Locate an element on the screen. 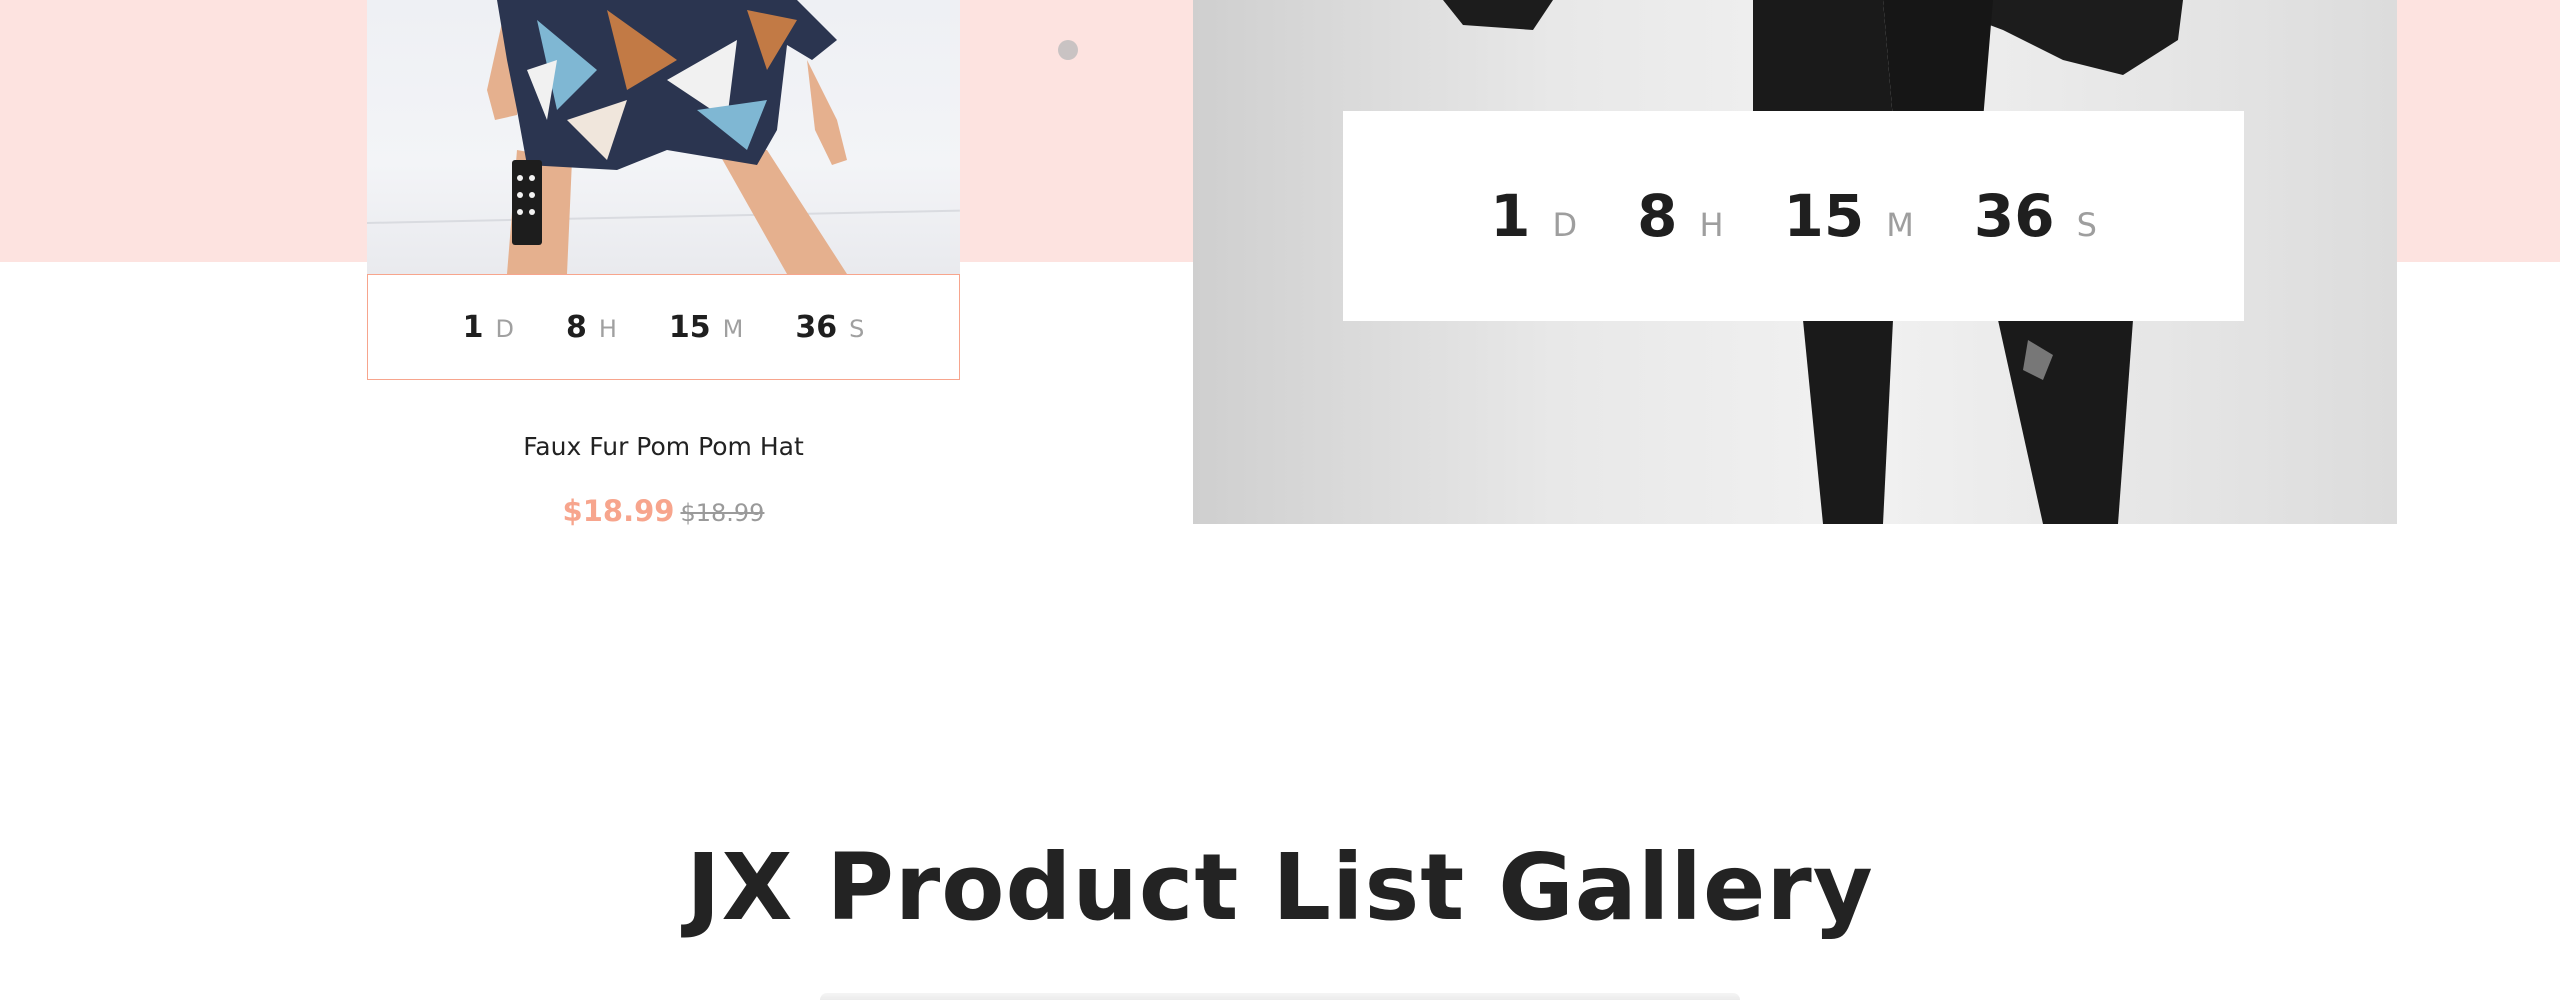 Image resolution: width=2560 pixels, height=1000 pixels. regular-price: $18.99 is located at coordinates (722, 513).